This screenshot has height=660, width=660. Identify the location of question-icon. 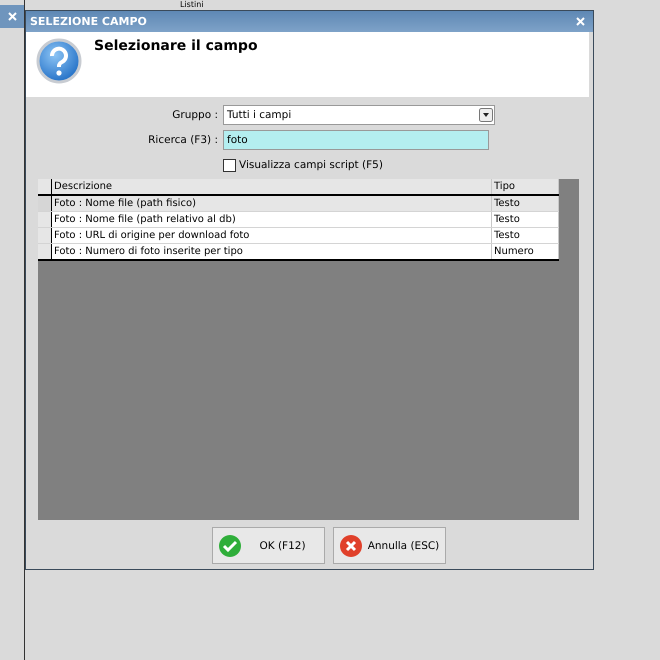
(59, 61).